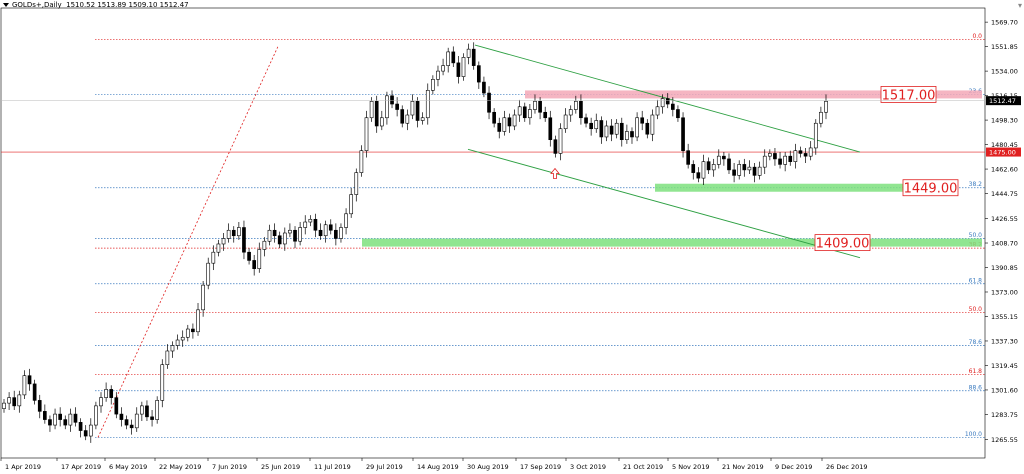  I want to click on y-tick-label: 1373.00, so click(1004, 292).